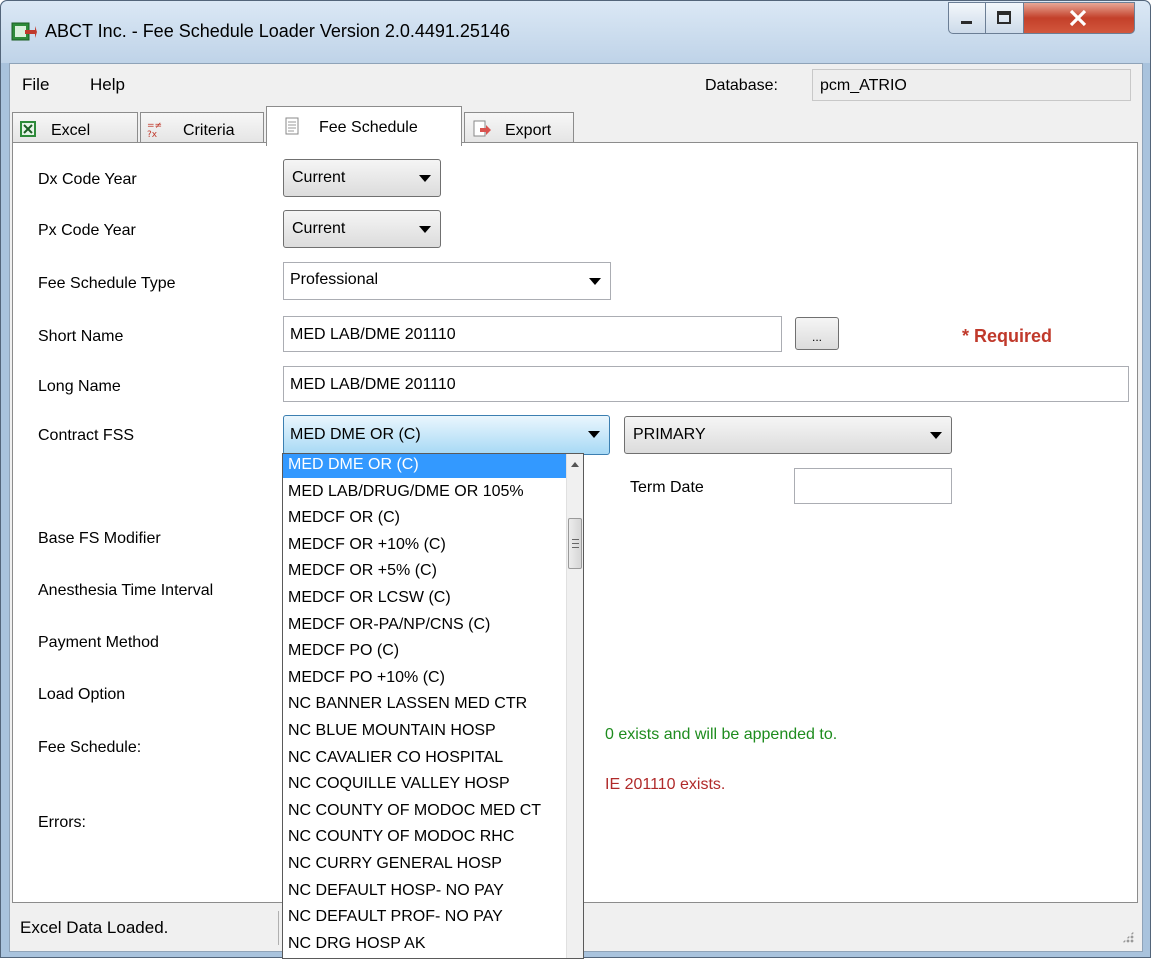  What do you see at coordinates (81, 336) in the screenshot?
I see `short-name-label: Short Name` at bounding box center [81, 336].